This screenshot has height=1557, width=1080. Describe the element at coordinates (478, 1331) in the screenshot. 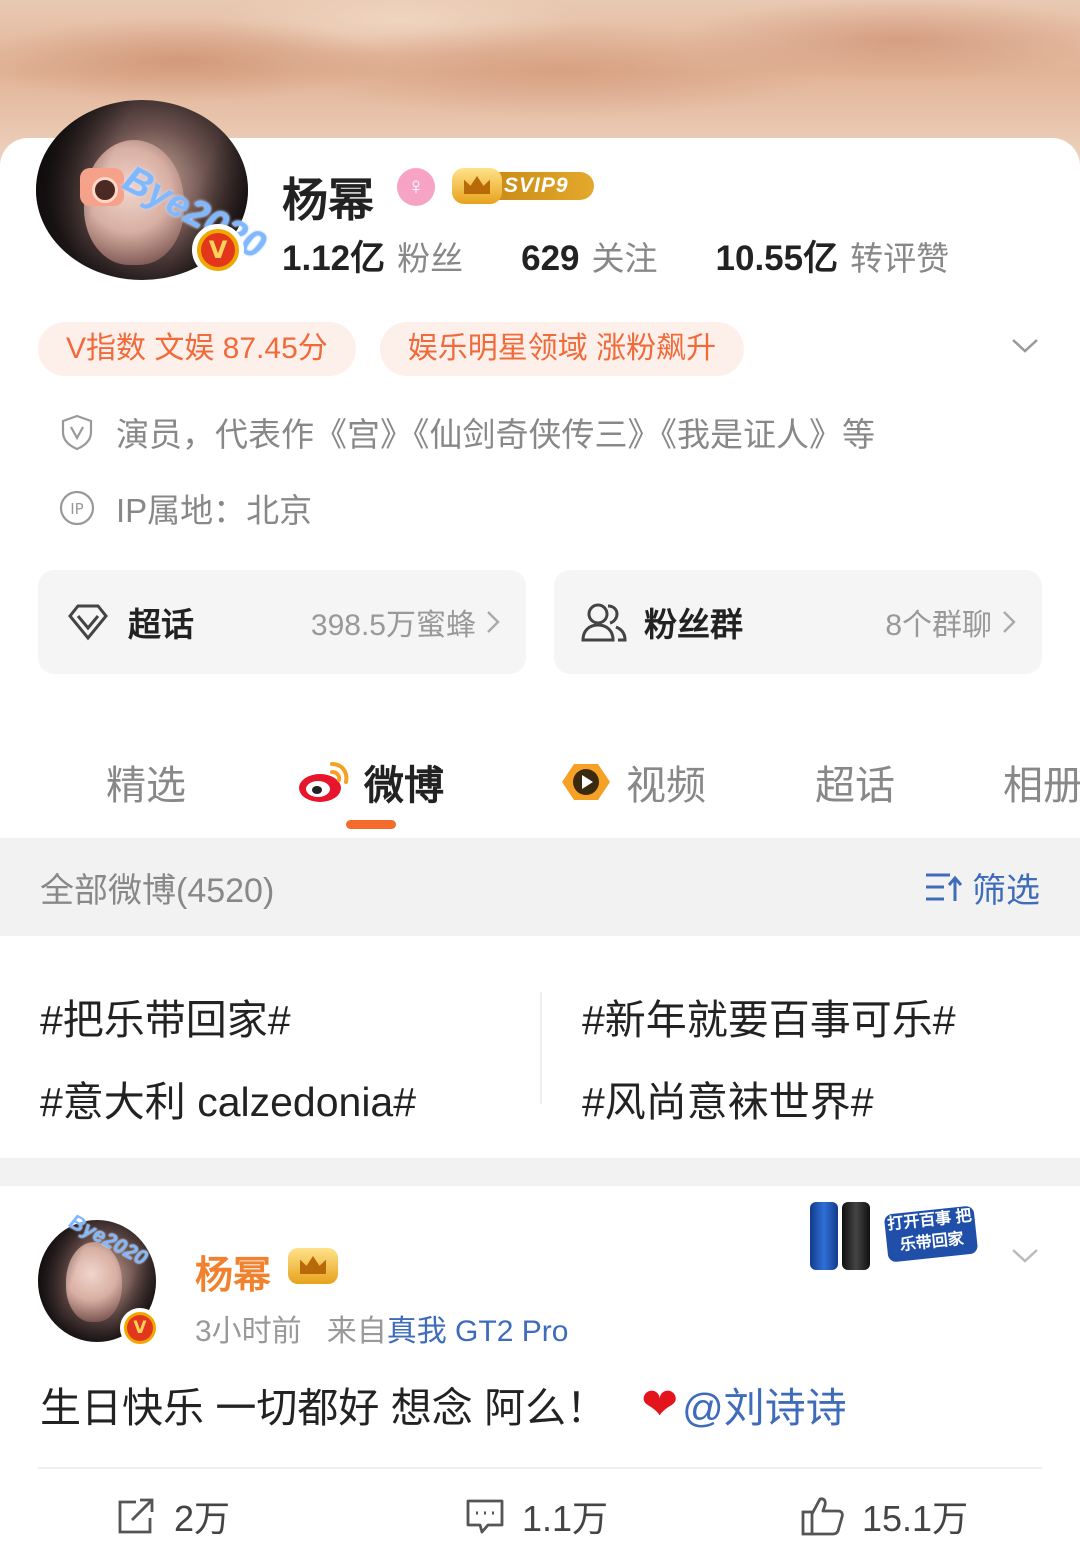

I see `post-device-link: 真我 GT2 Pro` at that location.